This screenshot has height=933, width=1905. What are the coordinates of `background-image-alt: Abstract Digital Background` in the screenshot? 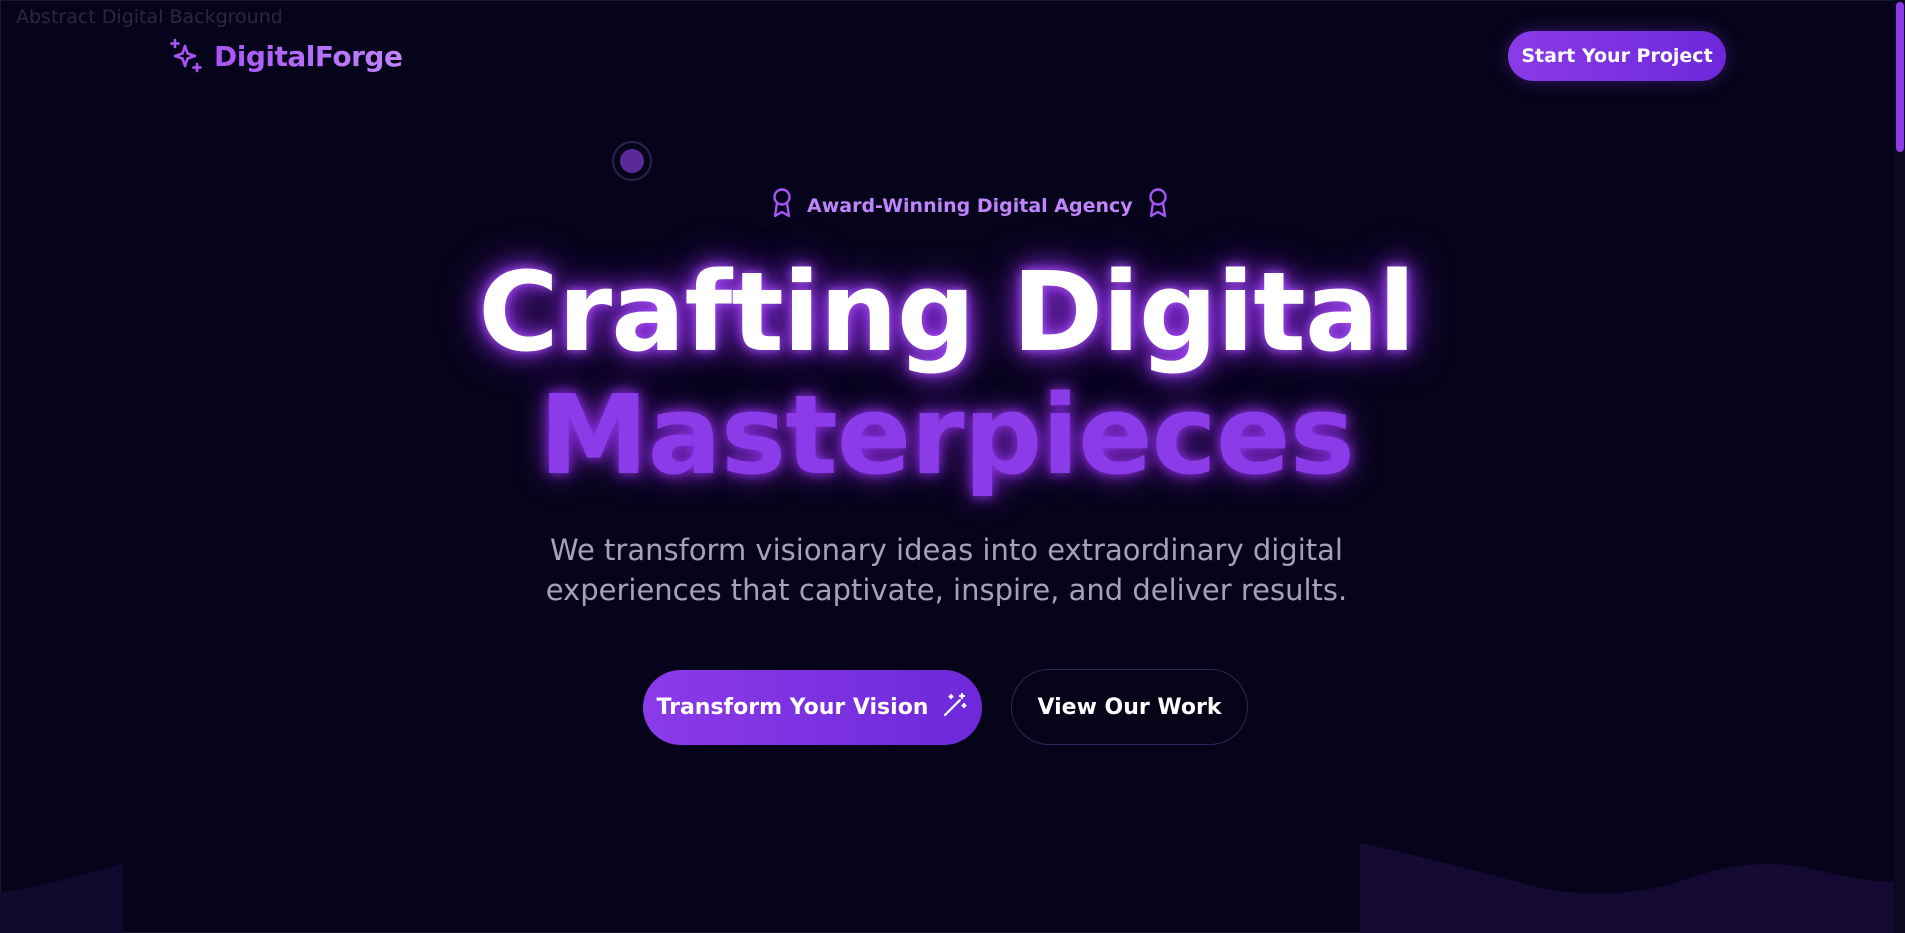 It's located at (149, 17).